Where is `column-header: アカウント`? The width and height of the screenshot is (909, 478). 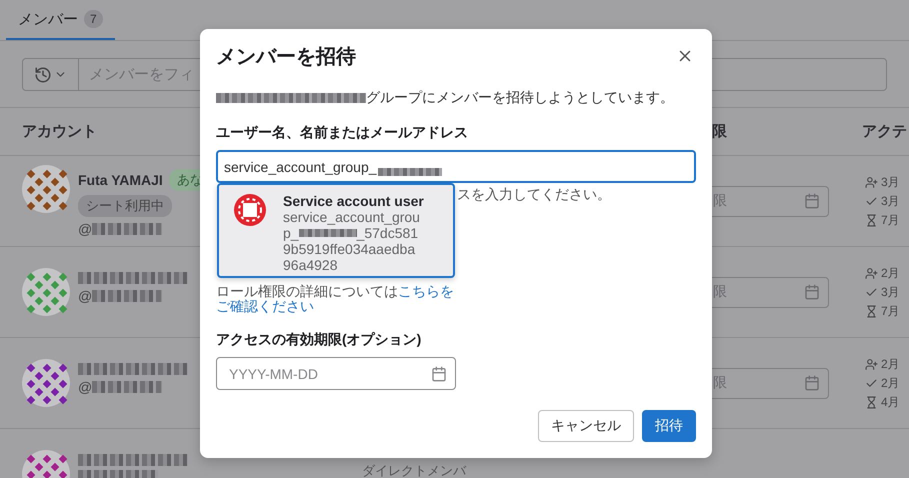 column-header: アカウント is located at coordinates (59, 131).